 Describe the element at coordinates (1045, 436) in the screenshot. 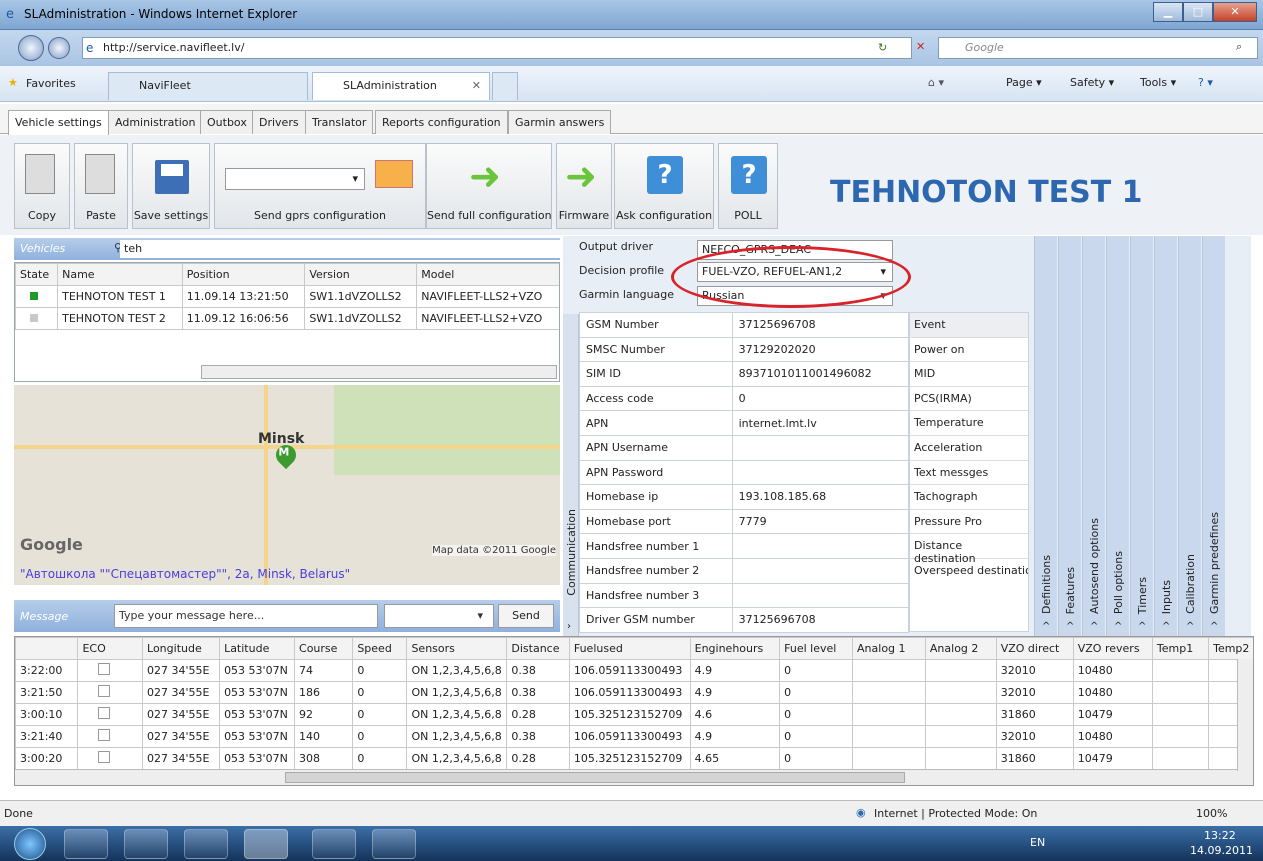

I see `vtab-definitions: Definitions ^` at that location.